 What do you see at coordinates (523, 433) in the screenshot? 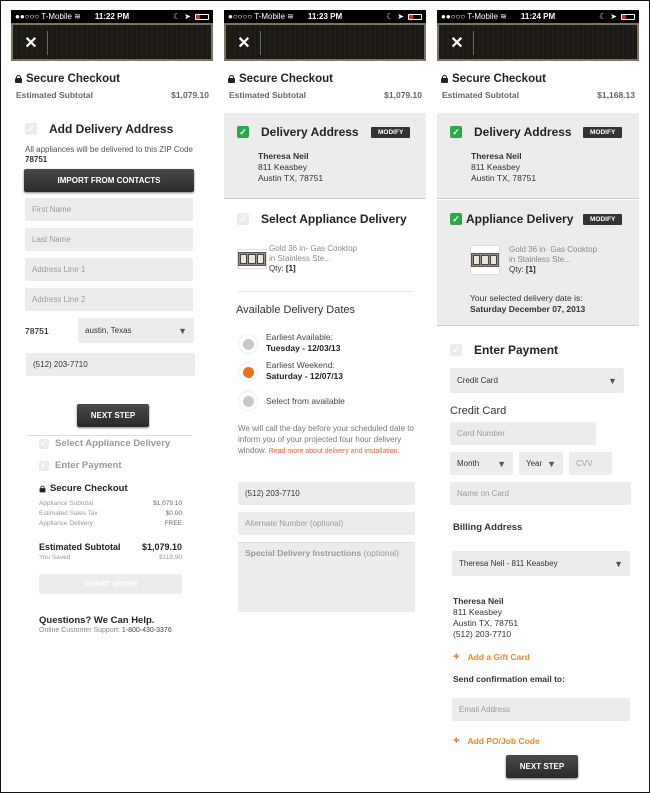
I see `card-number-input: Card Number` at bounding box center [523, 433].